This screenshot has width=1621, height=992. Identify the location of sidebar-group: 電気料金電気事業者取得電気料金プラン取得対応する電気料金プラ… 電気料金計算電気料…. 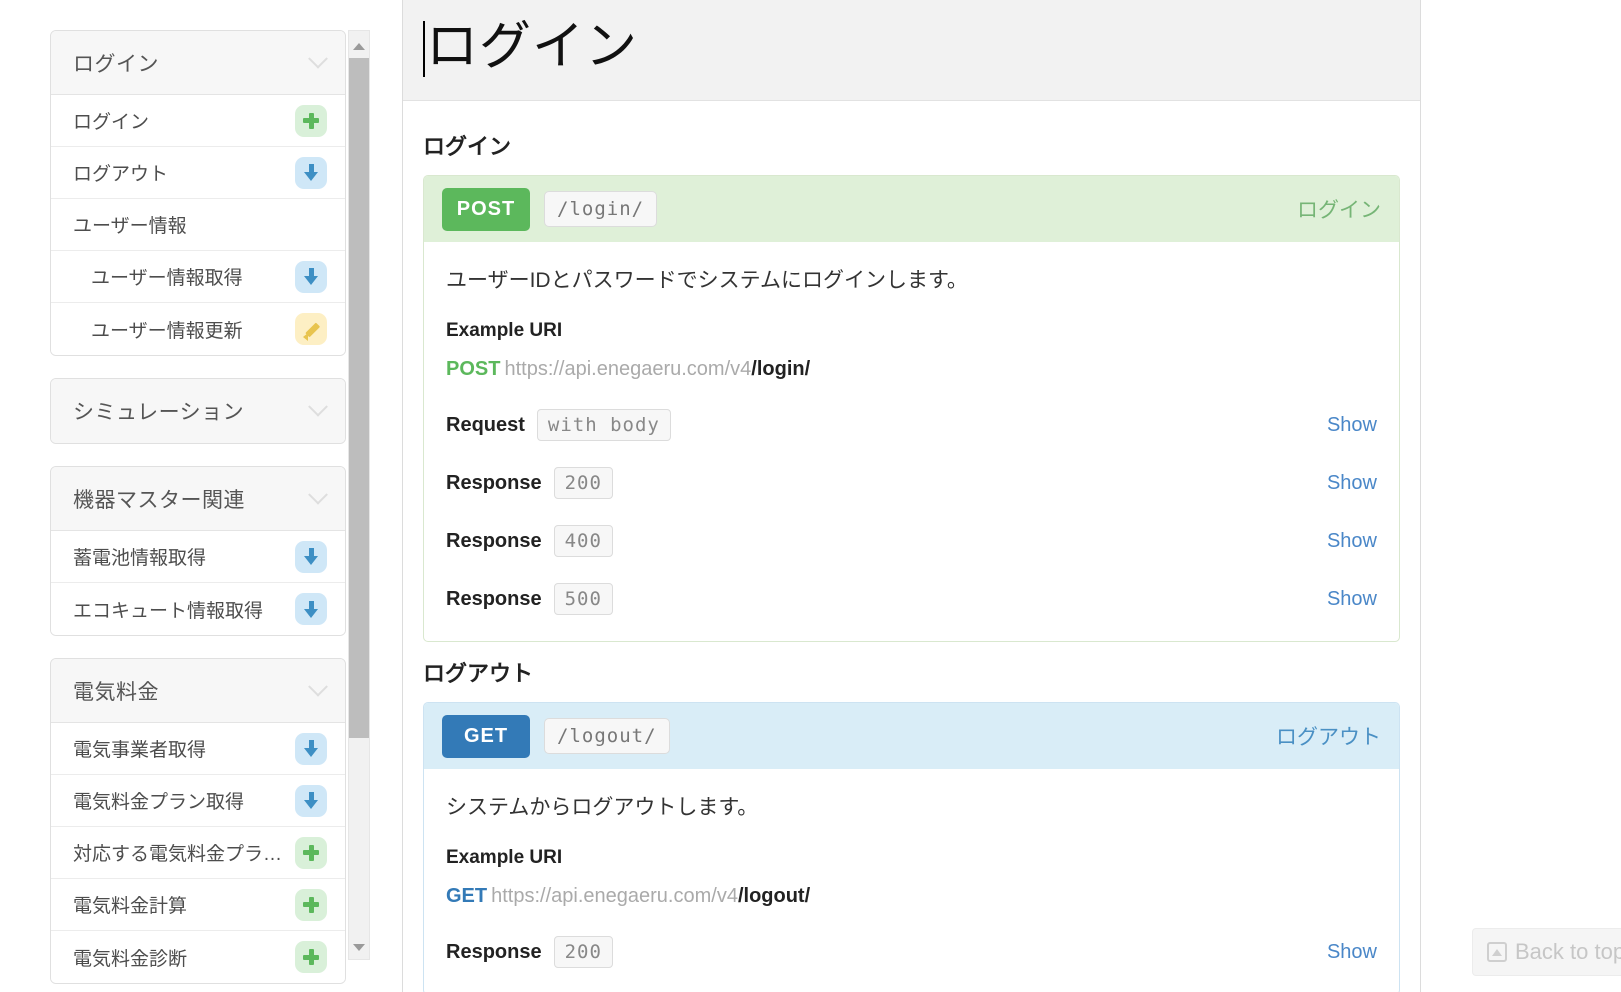
(198, 821).